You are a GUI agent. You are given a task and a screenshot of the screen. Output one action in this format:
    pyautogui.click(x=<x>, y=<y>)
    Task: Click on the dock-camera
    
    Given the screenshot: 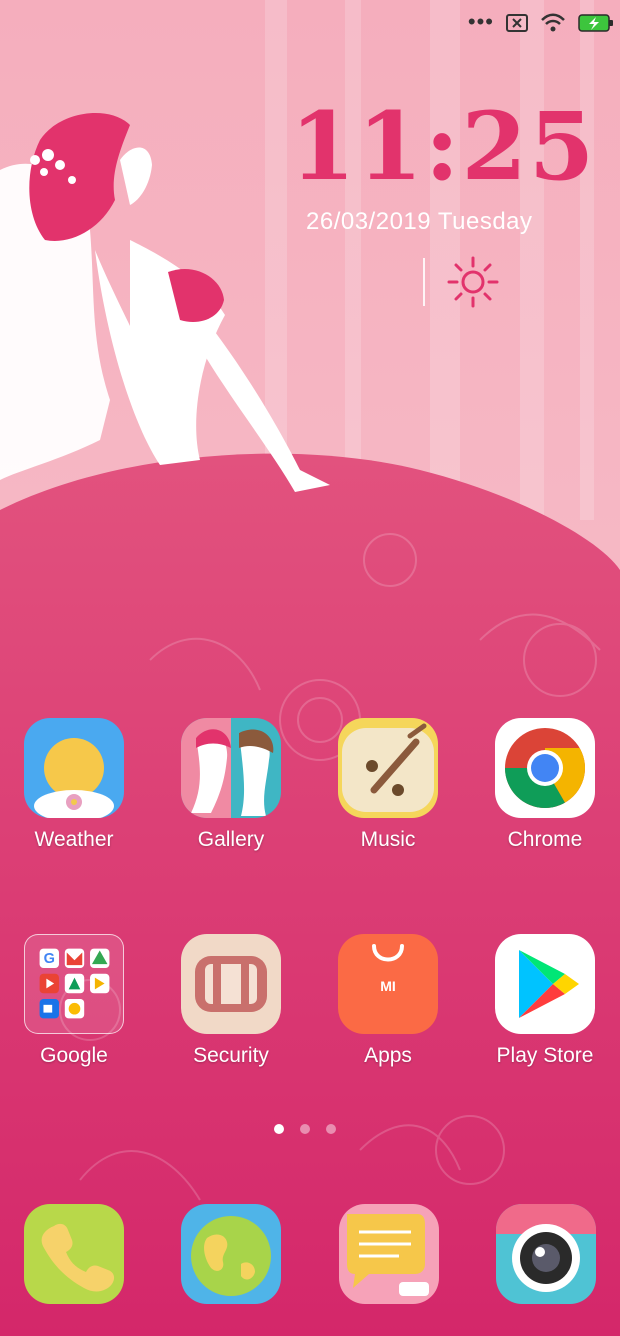 What is the action you would take?
    pyautogui.click(x=546, y=1254)
    